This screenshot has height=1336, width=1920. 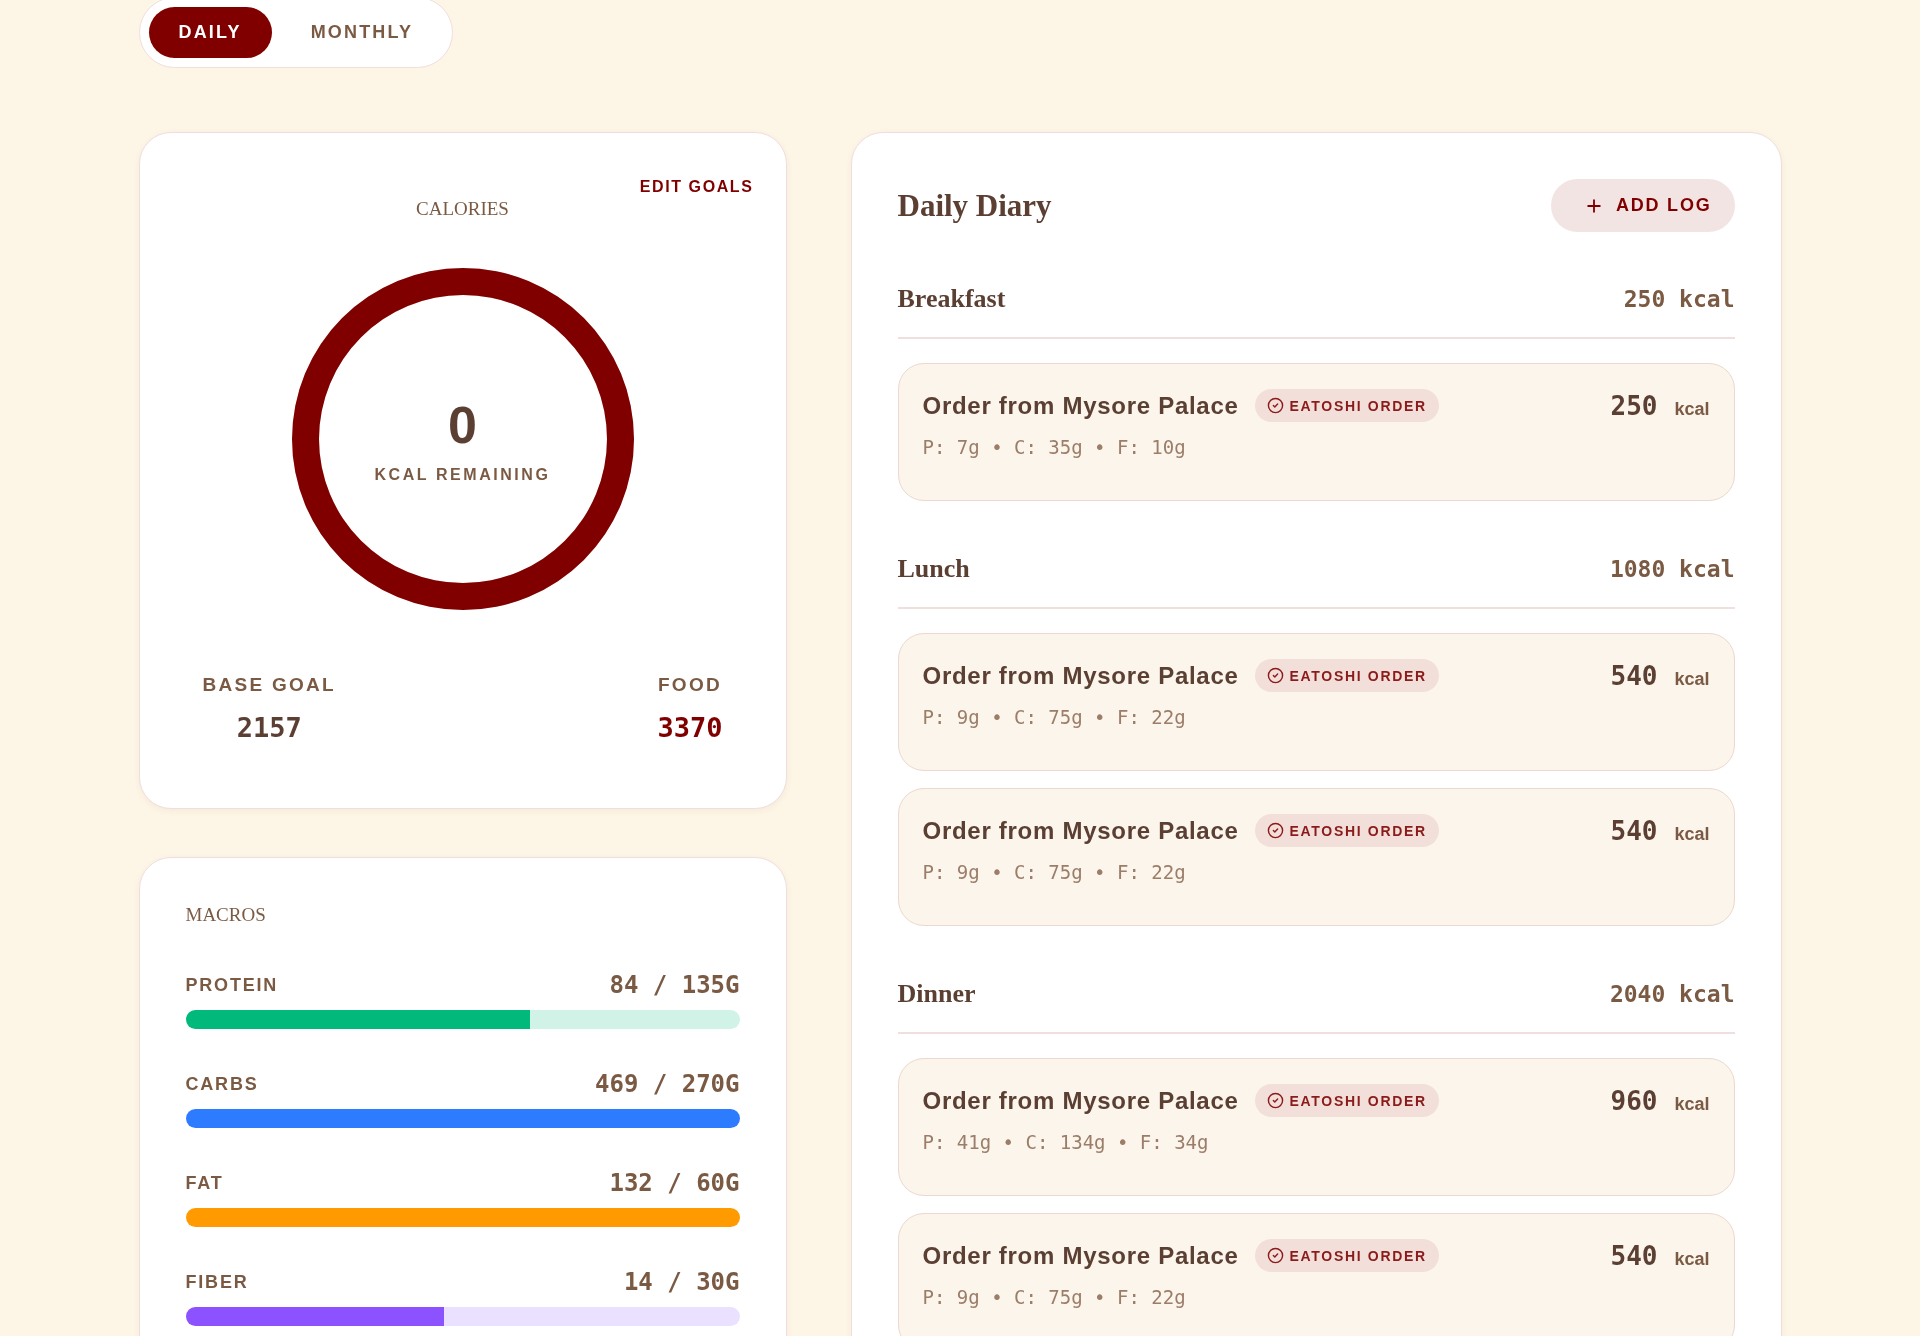 I want to click on macro-label: FAT, so click(x=204, y=1183).